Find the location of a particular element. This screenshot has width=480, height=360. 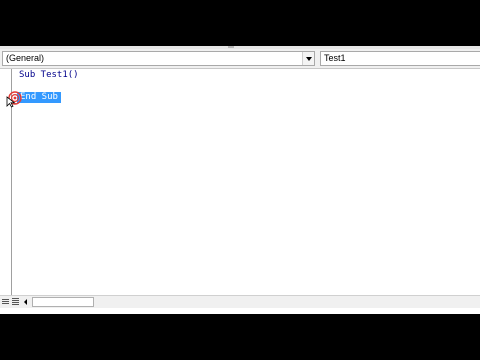

code-line-sub: Sub Test1() is located at coordinates (49, 75).